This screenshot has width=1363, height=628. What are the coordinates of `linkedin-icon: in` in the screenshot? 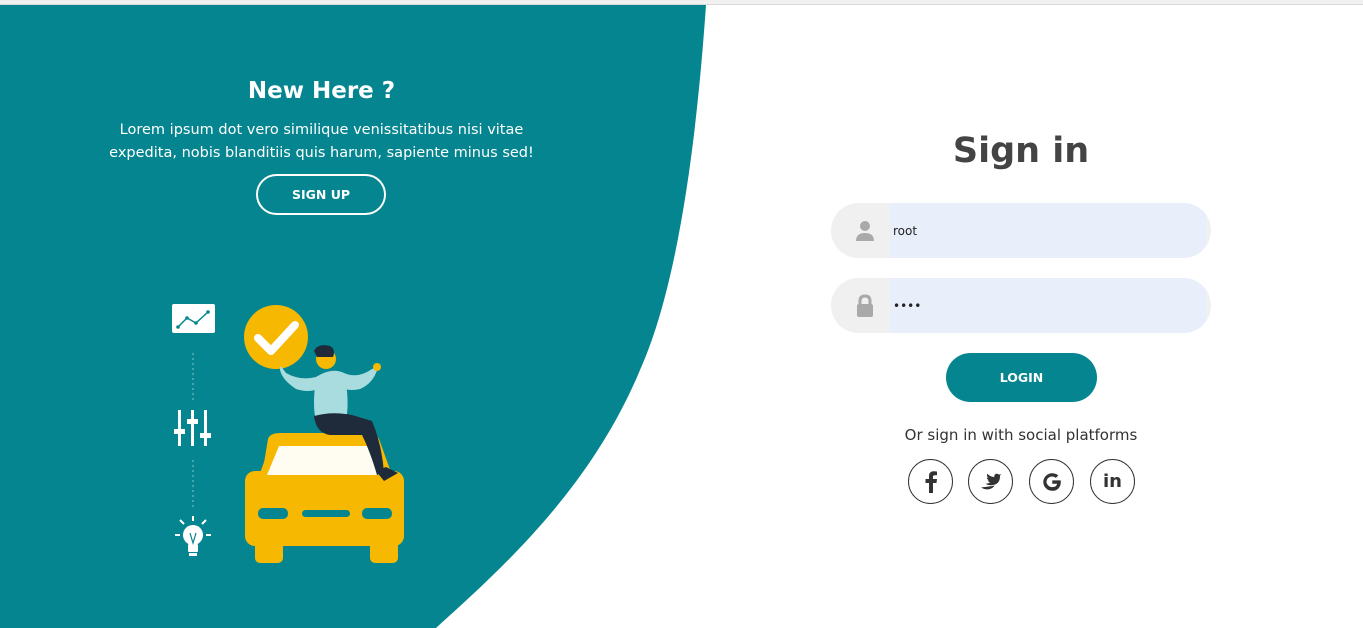 It's located at (1112, 481).